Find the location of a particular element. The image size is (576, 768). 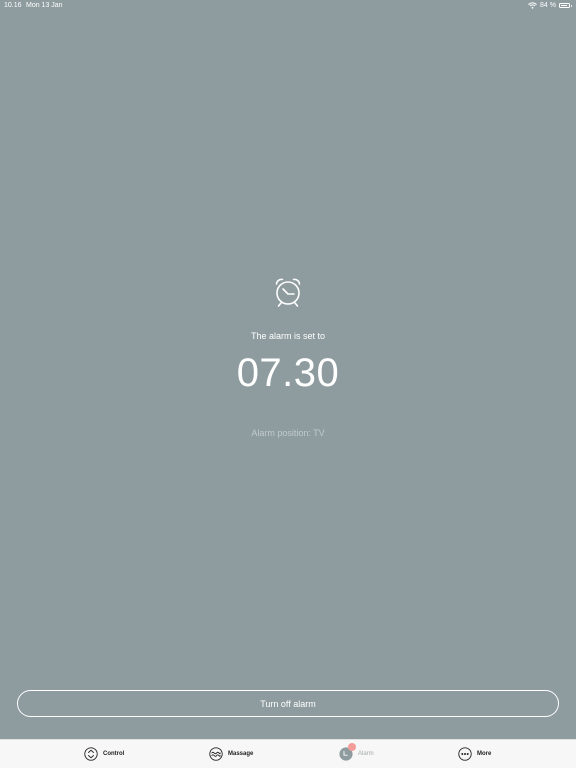

alarm-position: Alarm position: TV is located at coordinates (288, 433).